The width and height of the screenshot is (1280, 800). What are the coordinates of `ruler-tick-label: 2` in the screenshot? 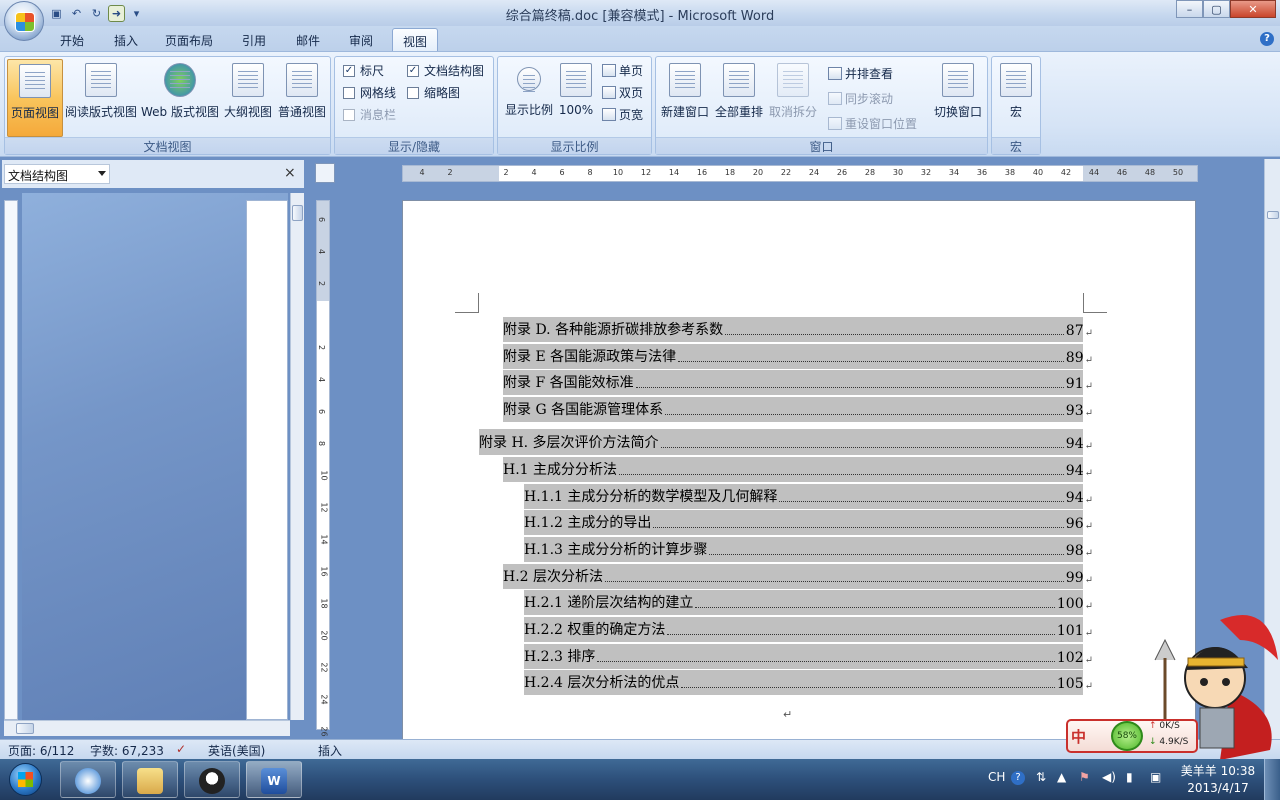 It's located at (322, 283).